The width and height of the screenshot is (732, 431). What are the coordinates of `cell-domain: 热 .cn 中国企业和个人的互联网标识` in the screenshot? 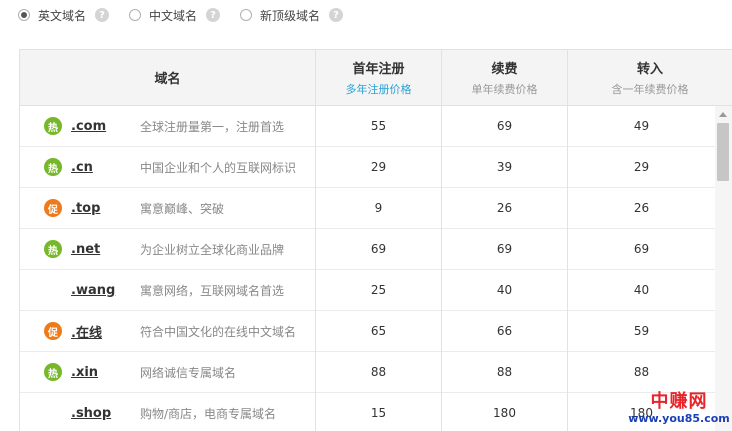 It's located at (168, 167).